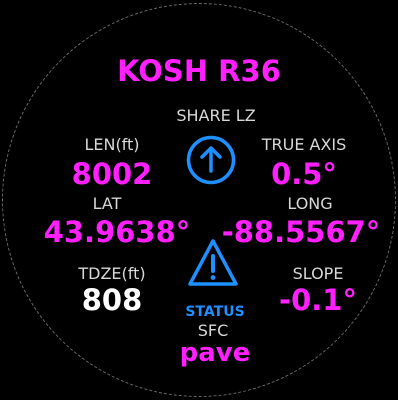  Describe the element at coordinates (107, 203) in the screenshot. I see `lat-label: LAT` at that location.